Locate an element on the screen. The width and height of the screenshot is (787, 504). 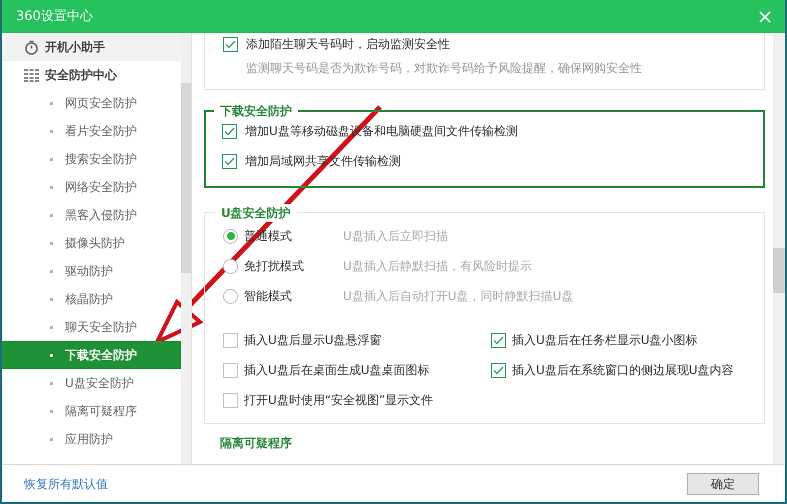
sidebar-item: 驱动防护 is located at coordinates (91, 271).